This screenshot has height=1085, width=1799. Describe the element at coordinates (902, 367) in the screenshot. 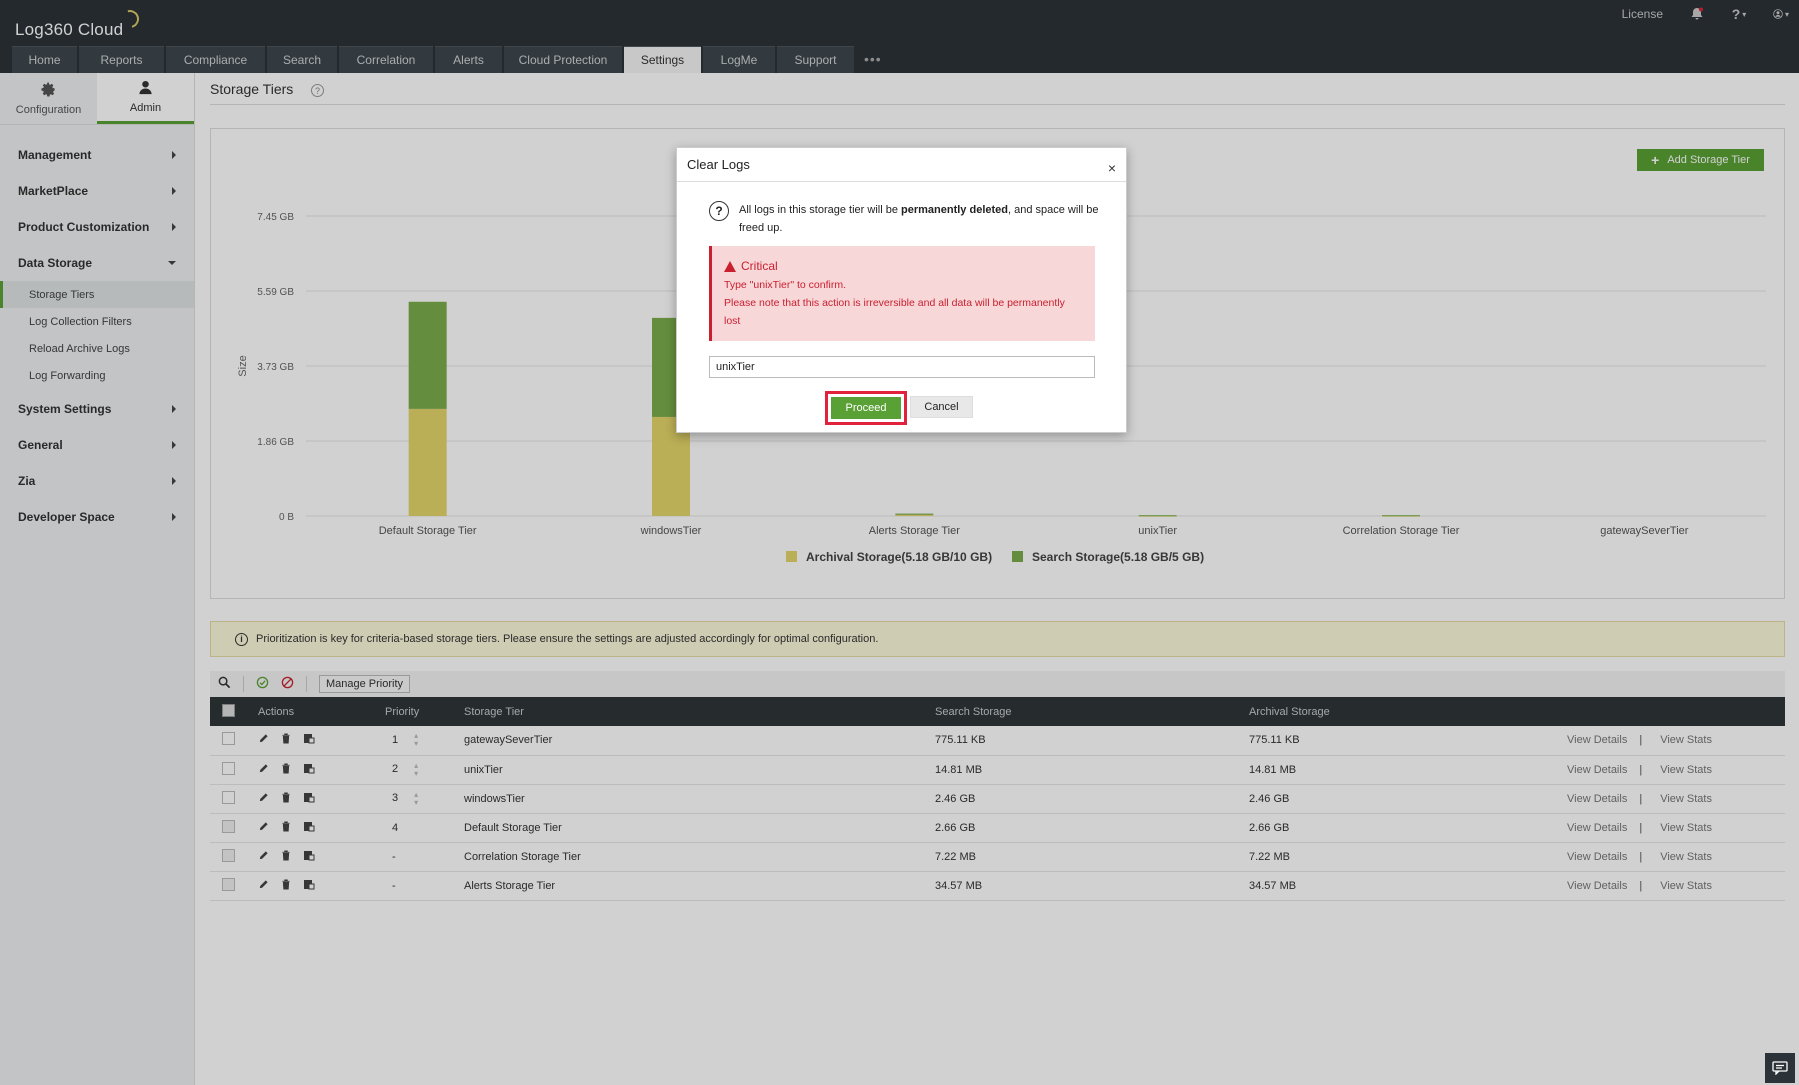

I see `confirm-tier-input` at that location.